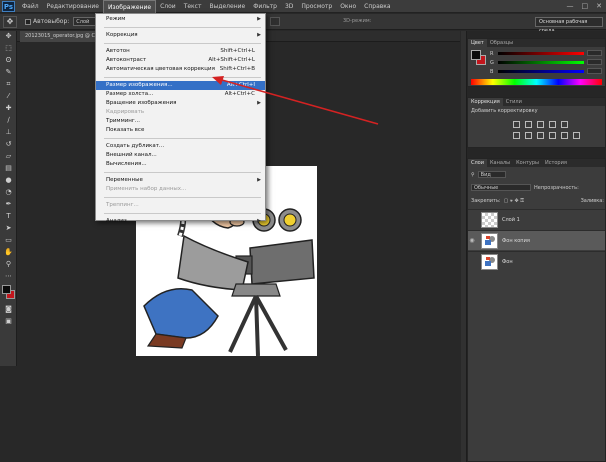 The height and width of the screenshot is (462, 606). What do you see at coordinates (594, 53) in the screenshot?
I see `red-value-field` at bounding box center [594, 53].